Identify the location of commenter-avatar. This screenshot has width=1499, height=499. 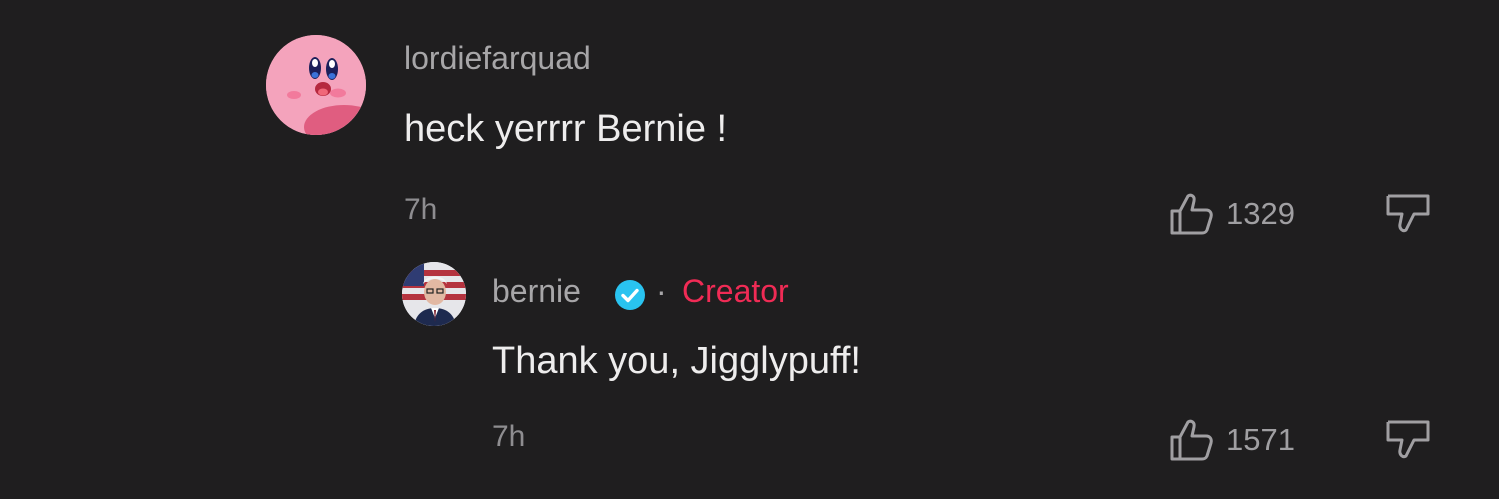
(316, 85).